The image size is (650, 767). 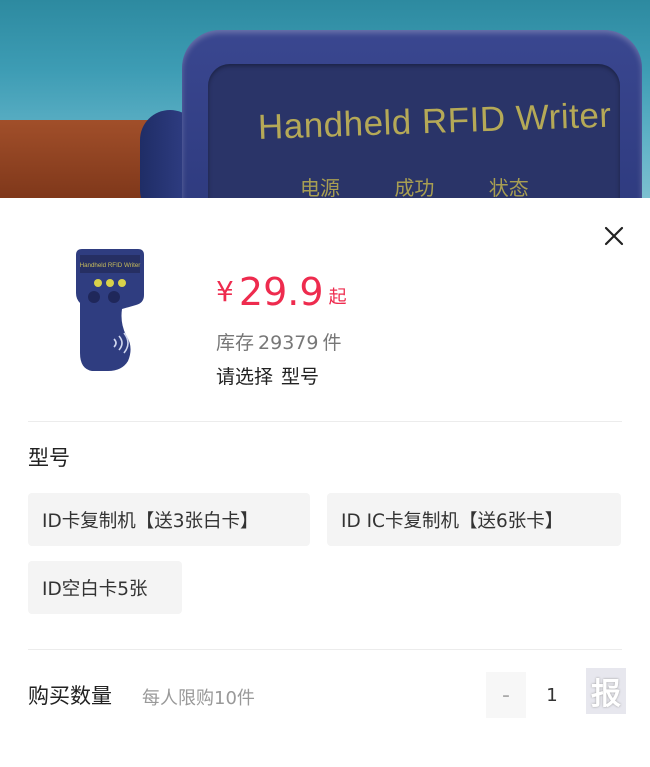 I want to click on purchase-limit-text: 每人限购10件, so click(x=198, y=698).